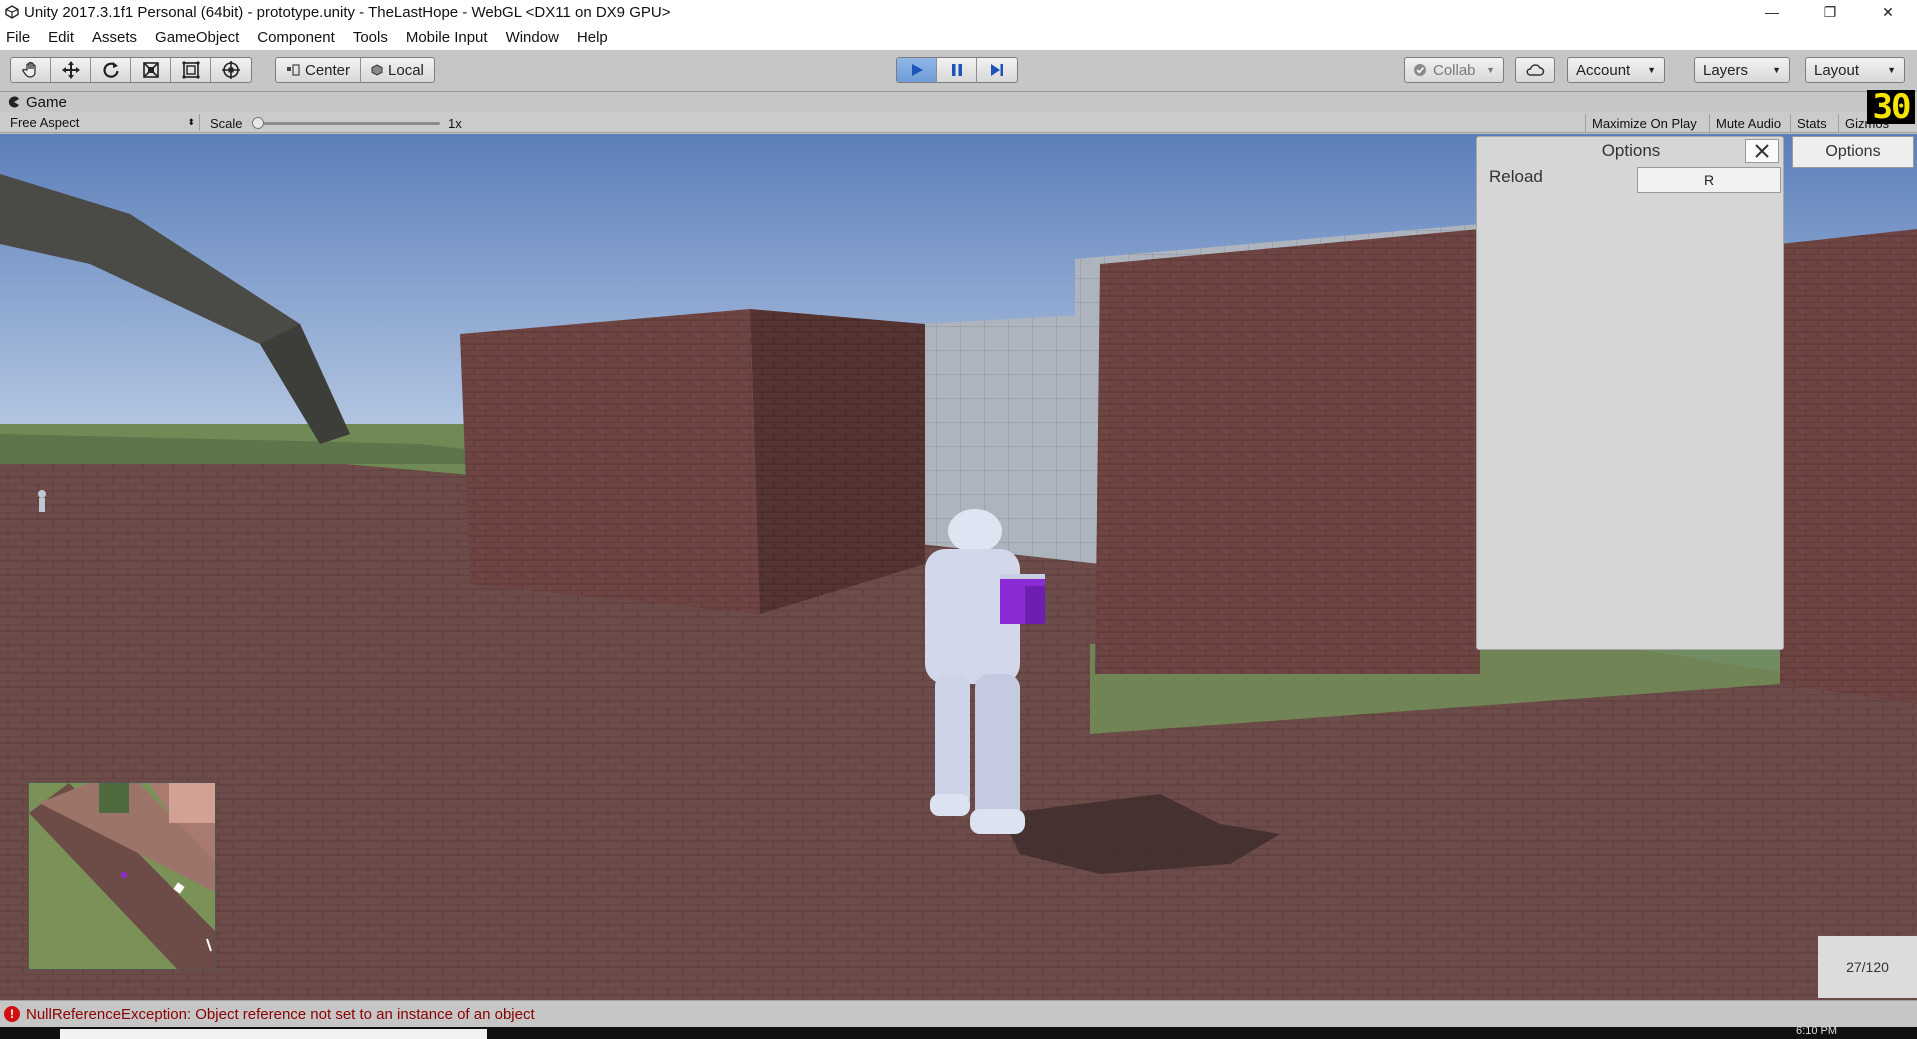 Image resolution: width=1917 pixels, height=1039 pixels. I want to click on tab-game-label: Game, so click(46, 102).